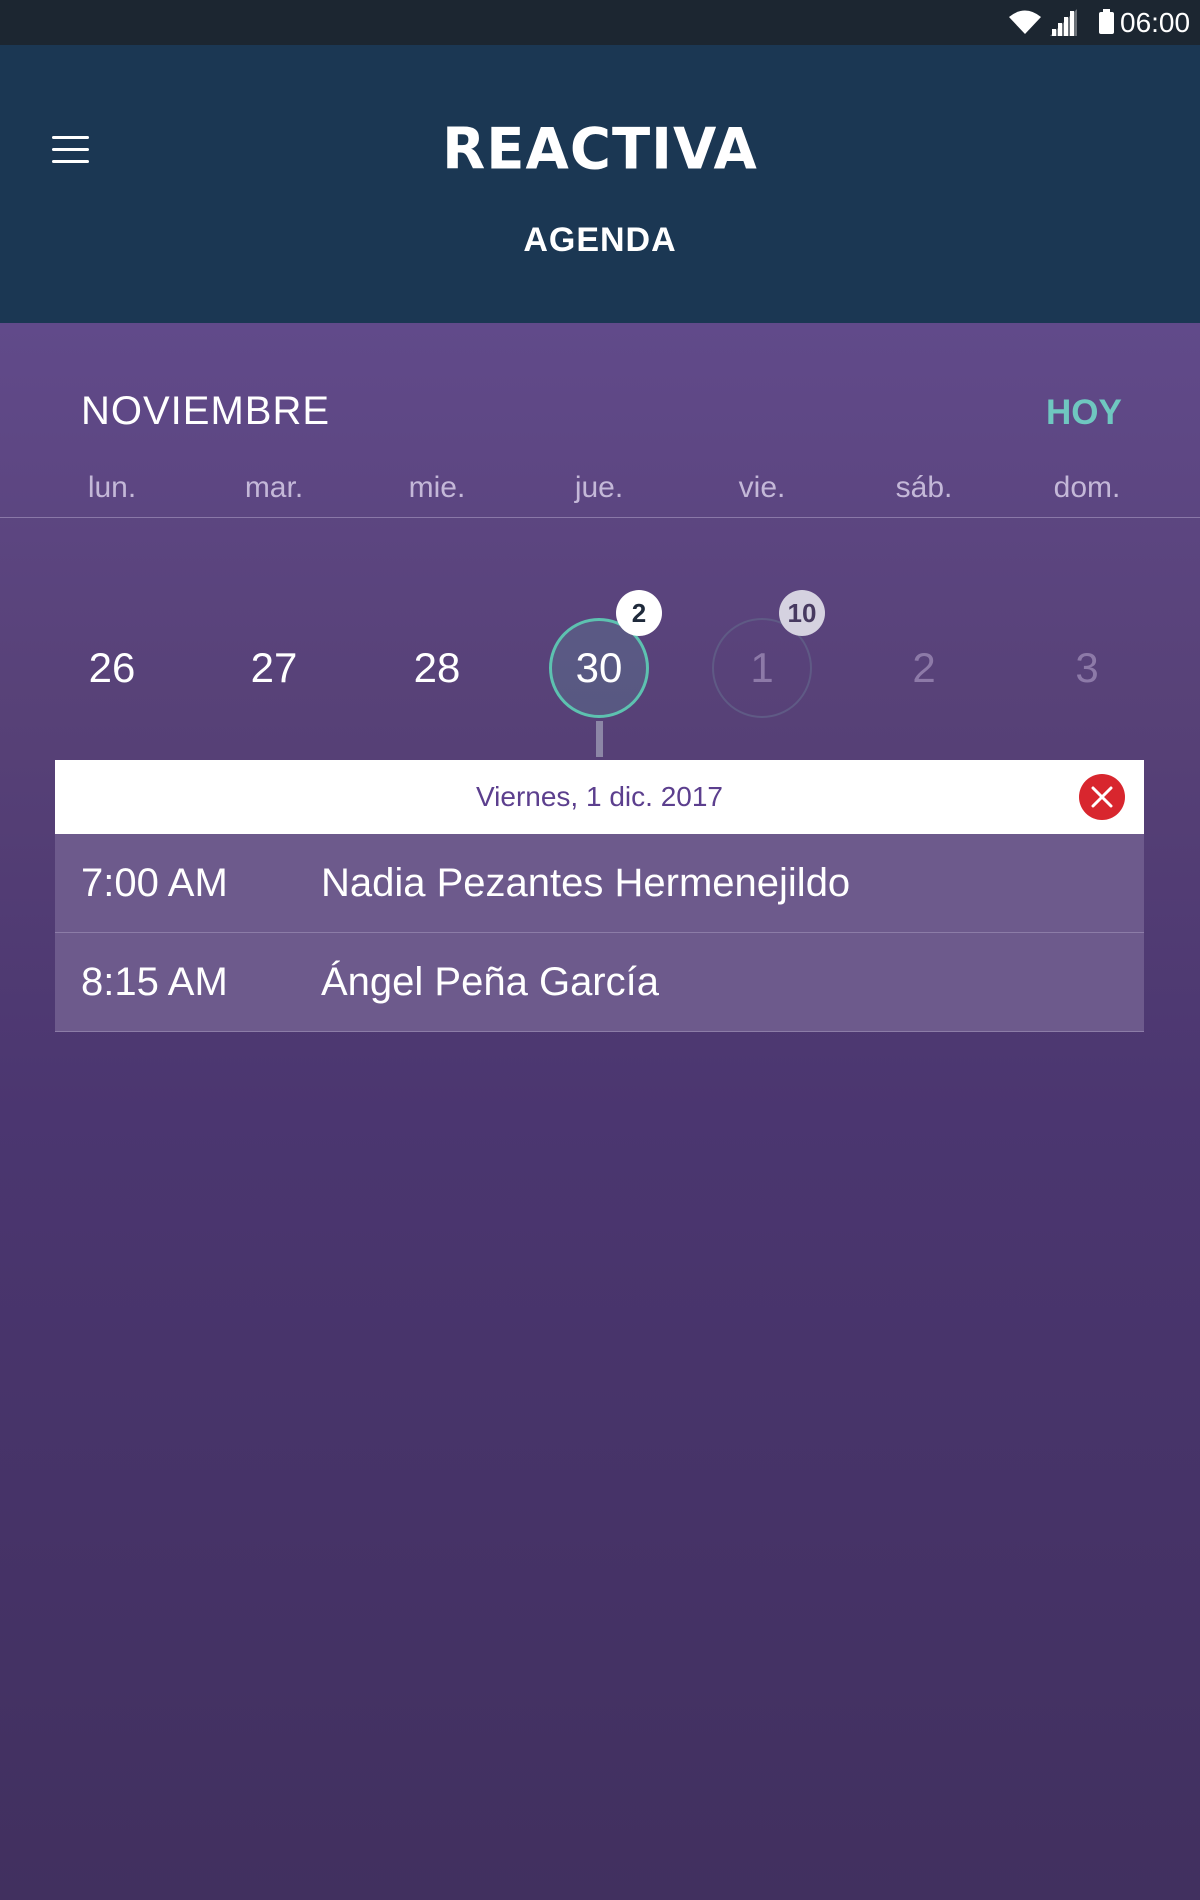 This screenshot has width=1200, height=1900. I want to click on day-cell: 28, so click(437, 668).